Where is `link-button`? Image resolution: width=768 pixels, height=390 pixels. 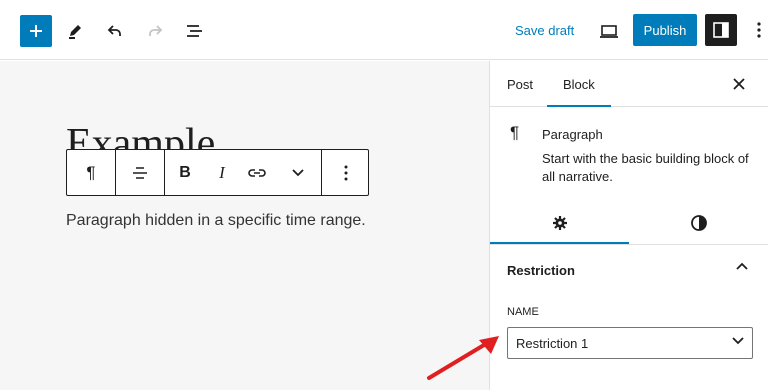
link-button is located at coordinates (257, 172).